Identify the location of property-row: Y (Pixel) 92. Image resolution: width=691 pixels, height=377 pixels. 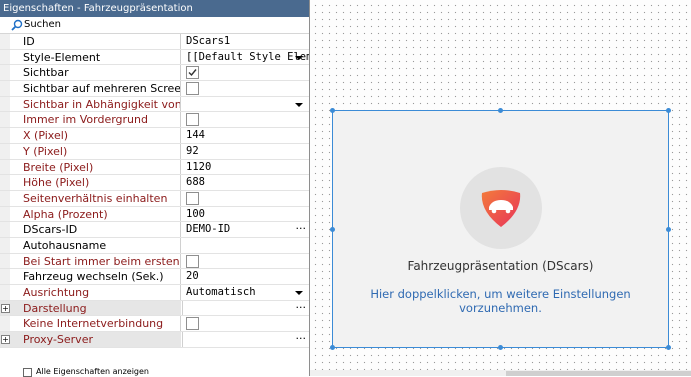
(154, 151).